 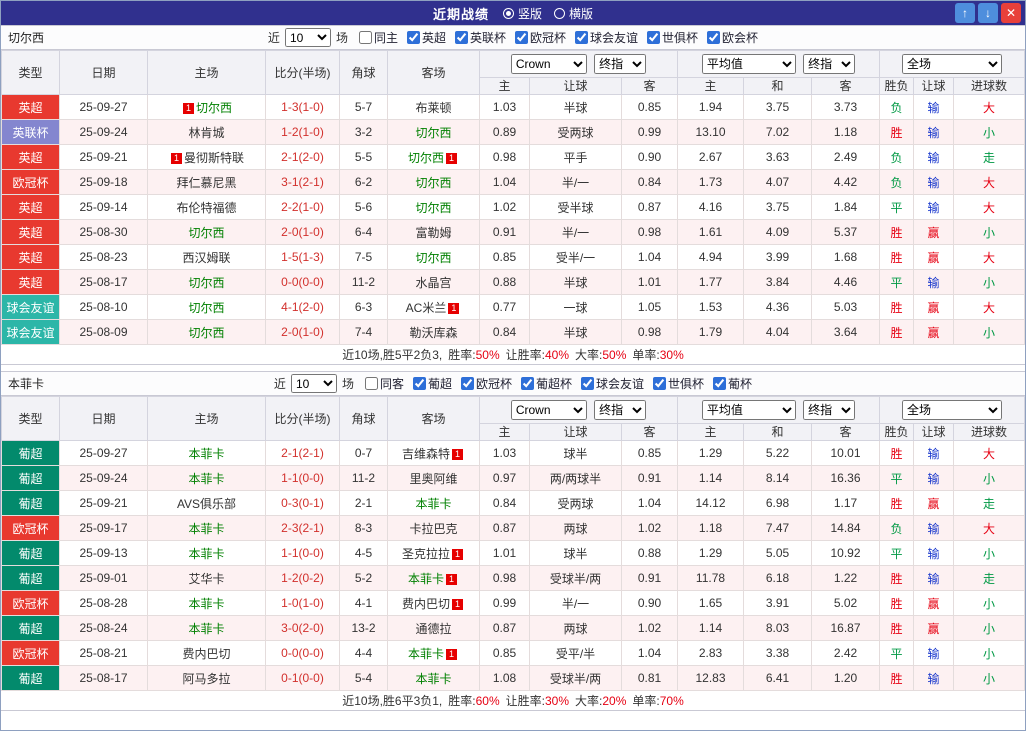 I want to click on team-label: 曼彻斯特联, so click(x=213, y=157).